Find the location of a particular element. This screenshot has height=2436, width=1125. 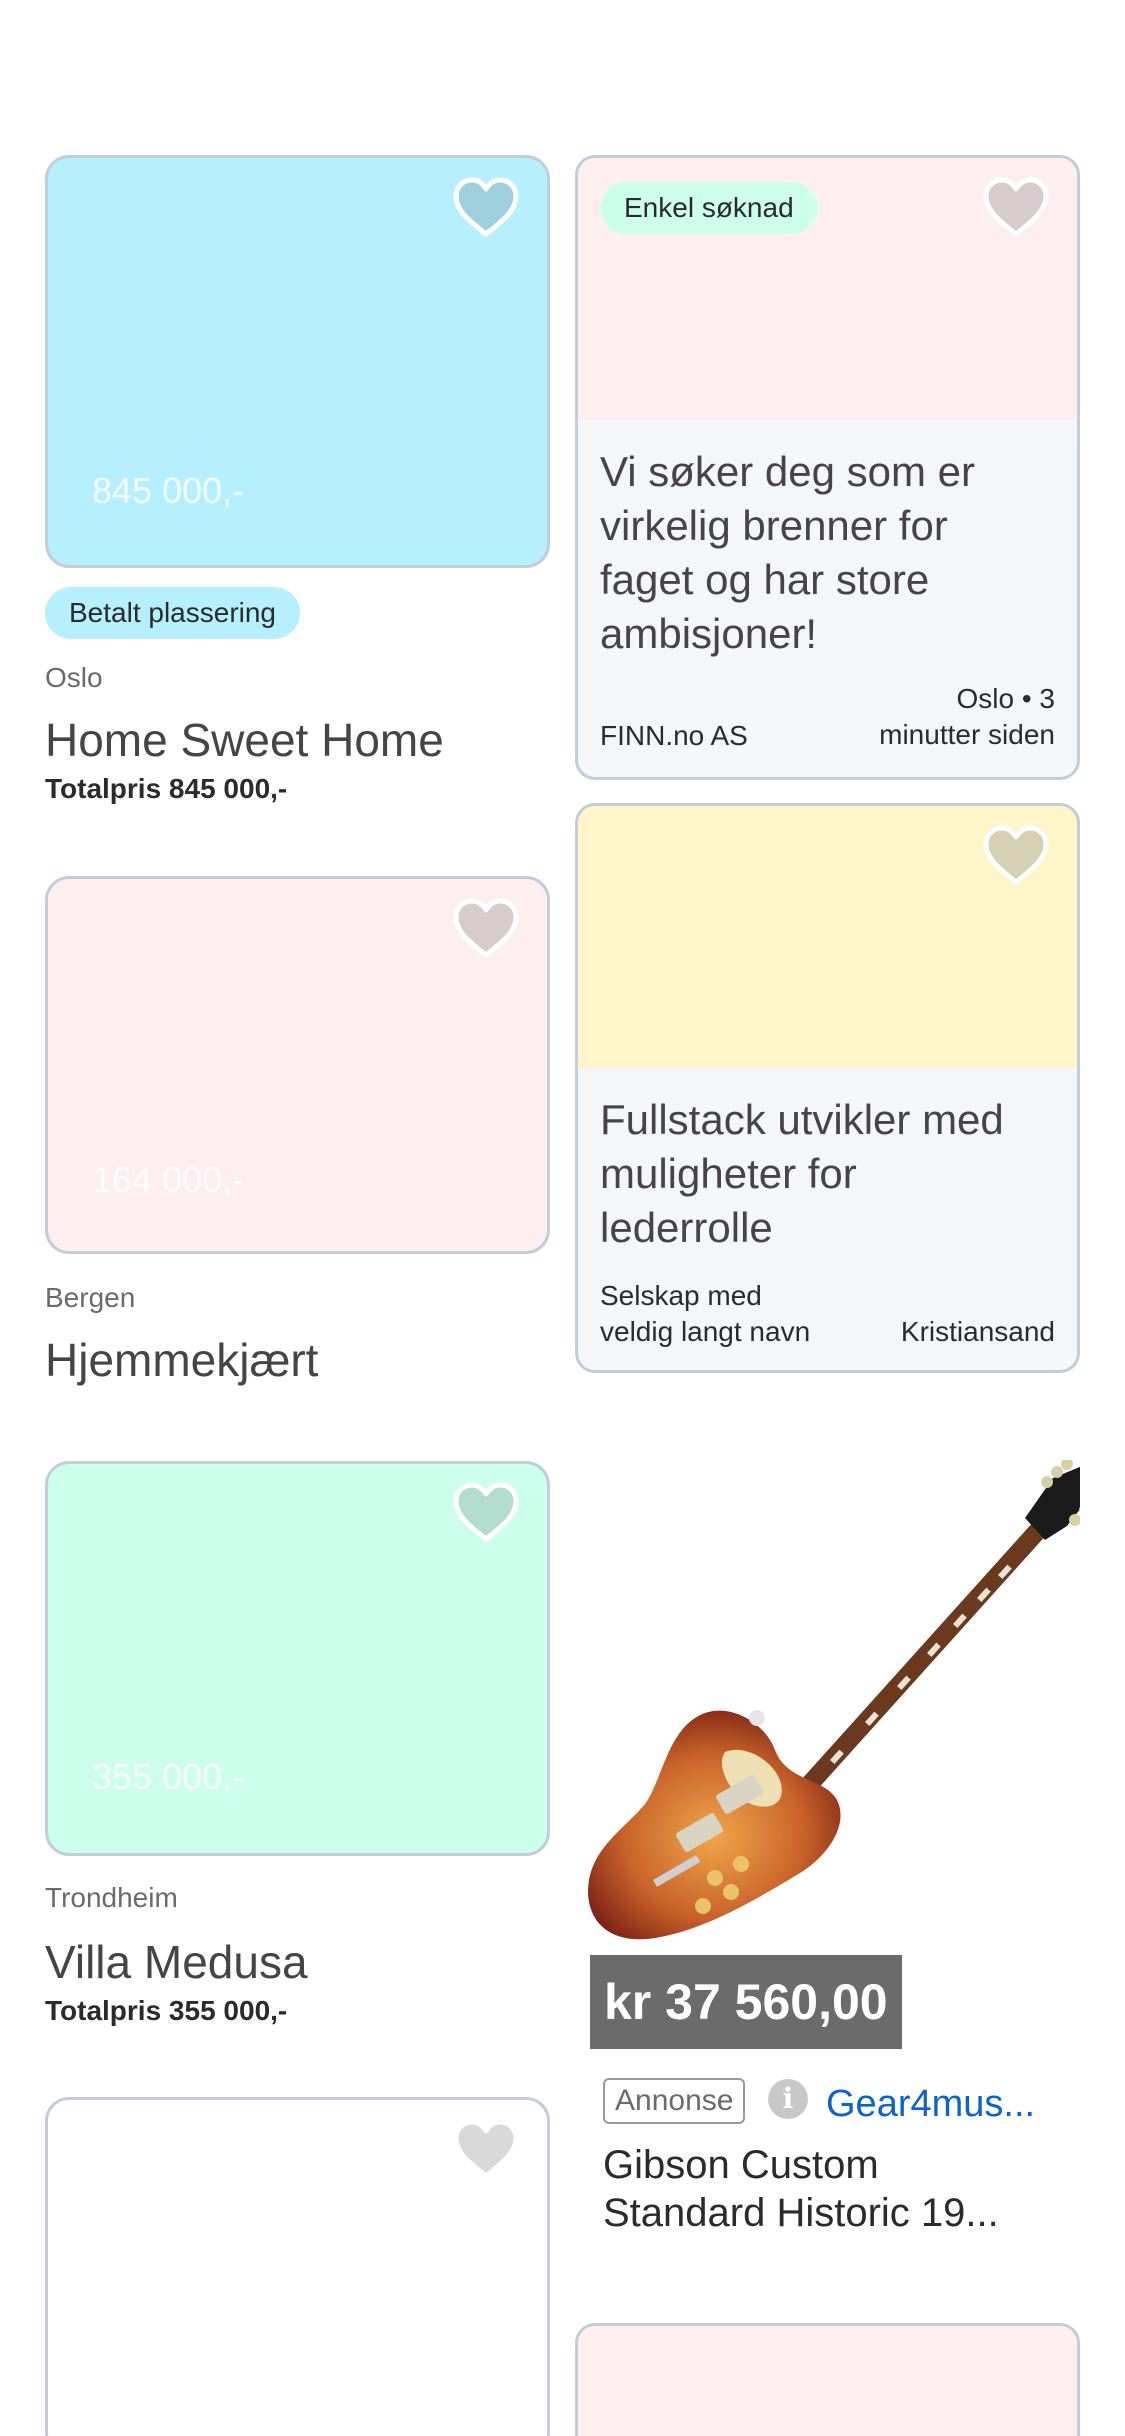

listing-location: Bergen is located at coordinates (90, 1297).